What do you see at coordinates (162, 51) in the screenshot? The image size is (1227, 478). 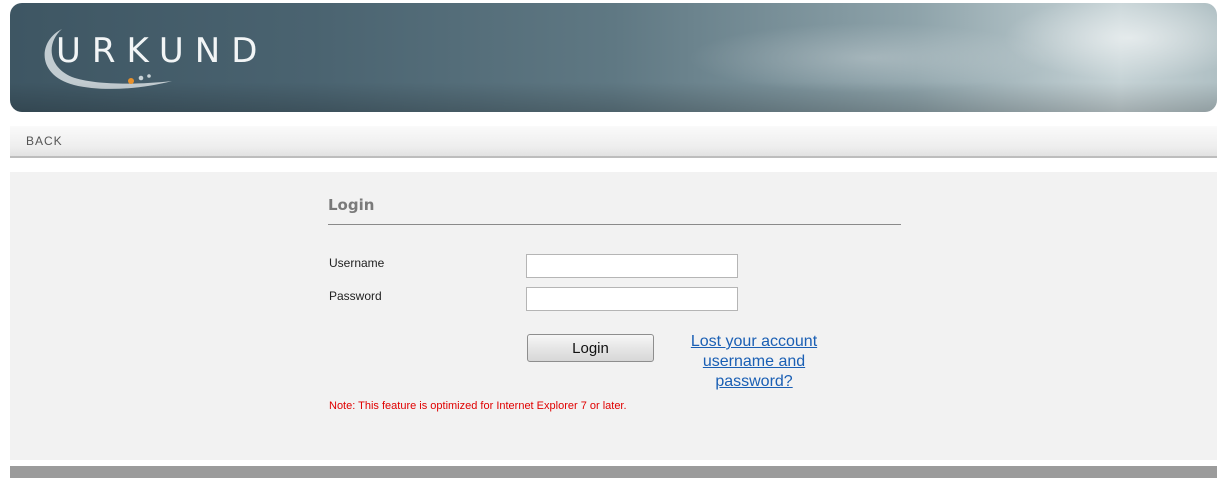 I see `logo-wordmark: URKUND` at bounding box center [162, 51].